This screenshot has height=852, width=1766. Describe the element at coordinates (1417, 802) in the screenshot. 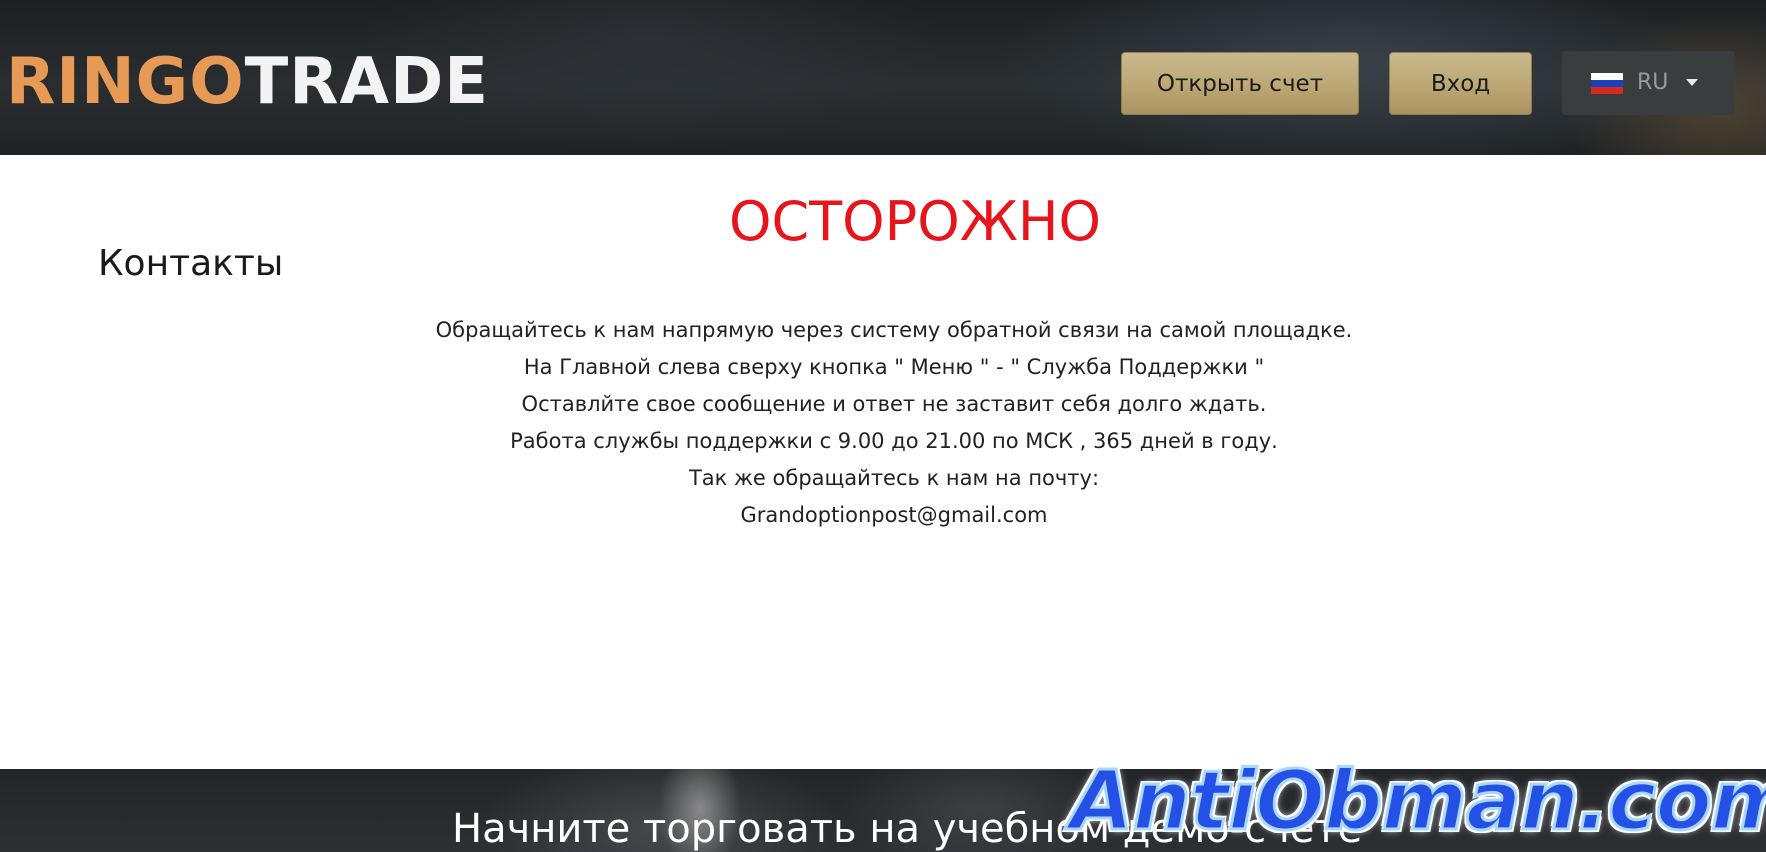

I see `watermark: AntiObman.com` at that location.